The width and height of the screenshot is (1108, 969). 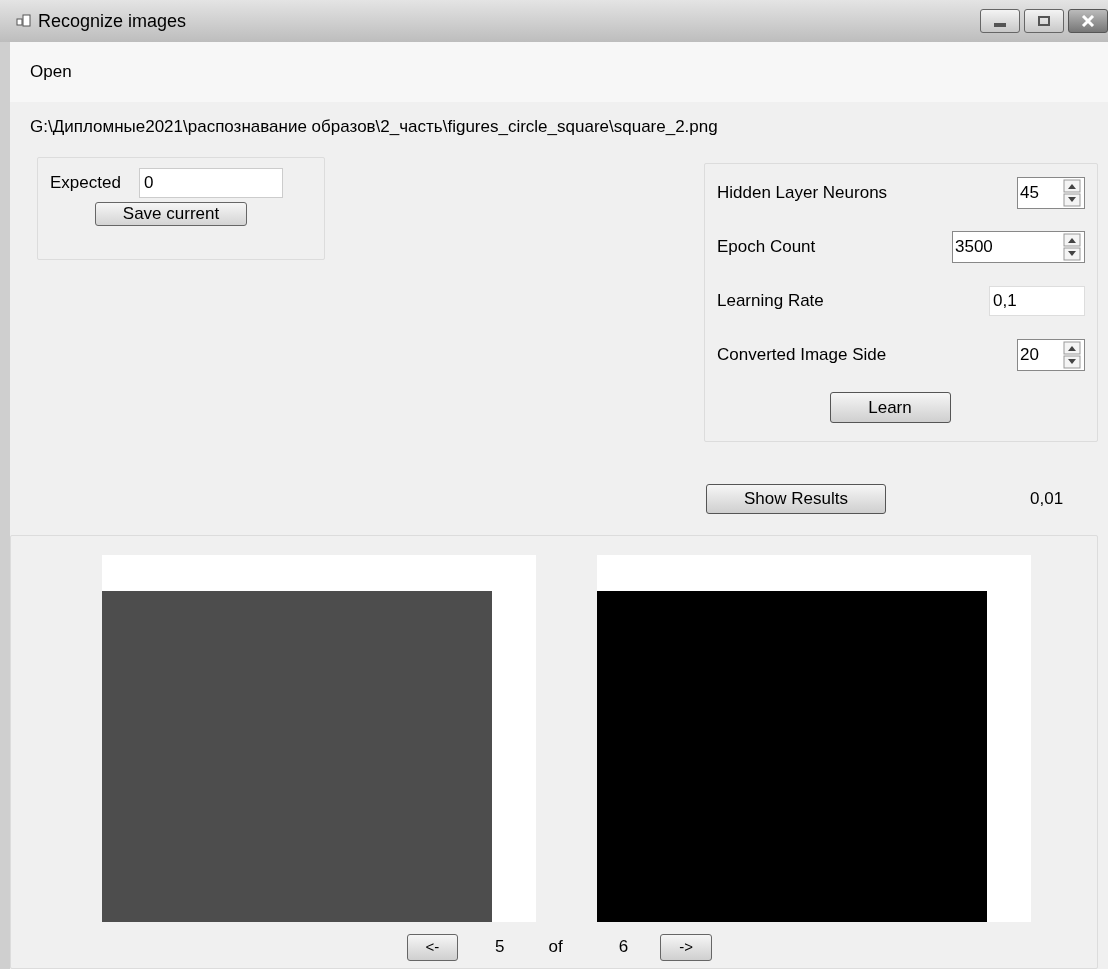 I want to click on previous-button: <-, so click(x=432, y=947).